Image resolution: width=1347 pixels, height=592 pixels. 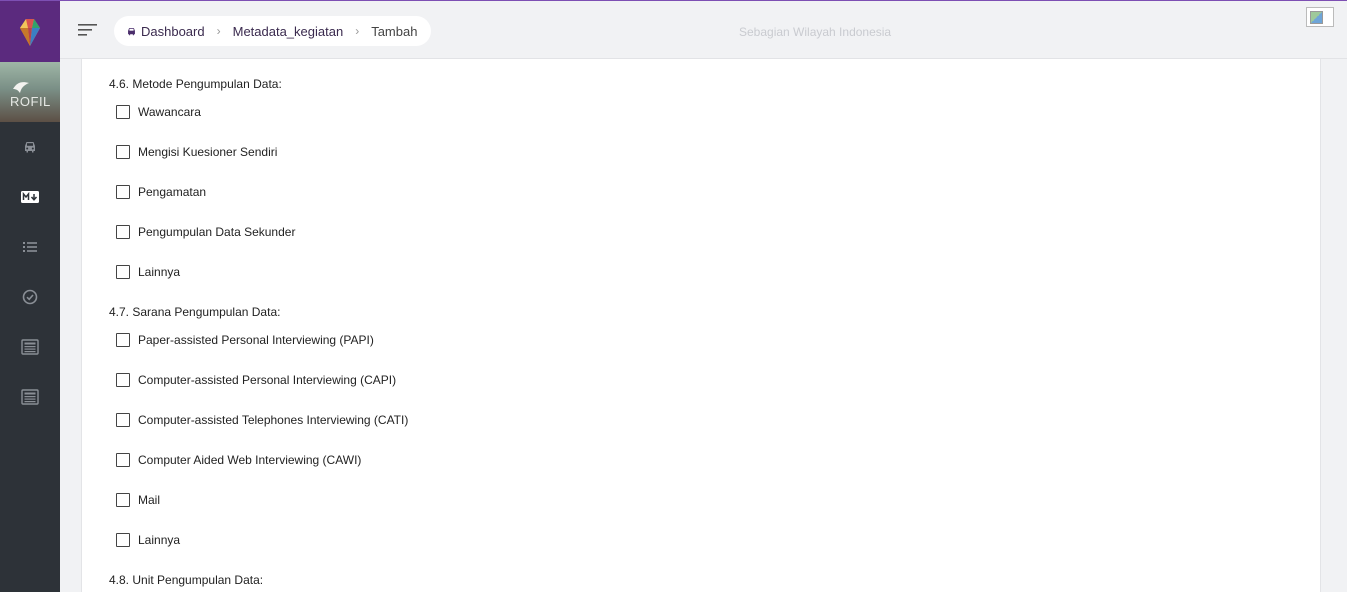 I want to click on region-text: Sebagian Wilayah Indonesia, so click(x=815, y=32).